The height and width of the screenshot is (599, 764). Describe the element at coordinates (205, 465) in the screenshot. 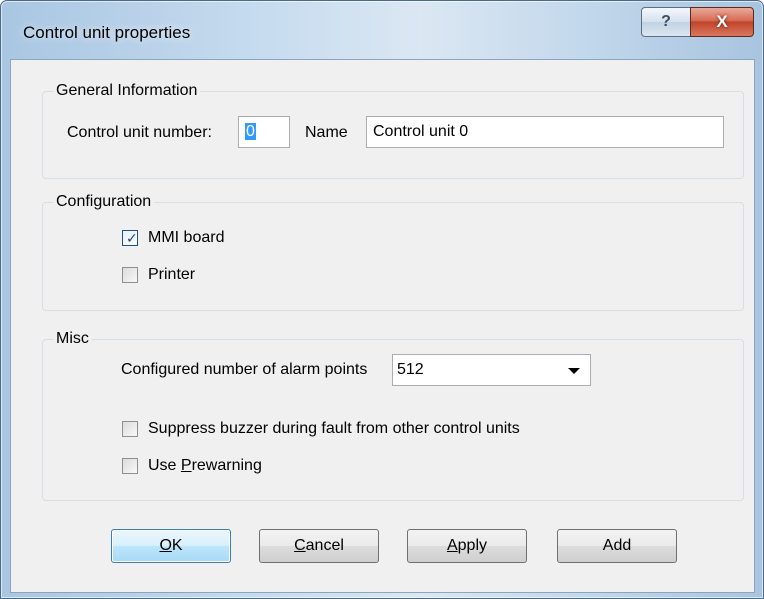

I see `use-prewarning-label: Use Prewarning` at that location.